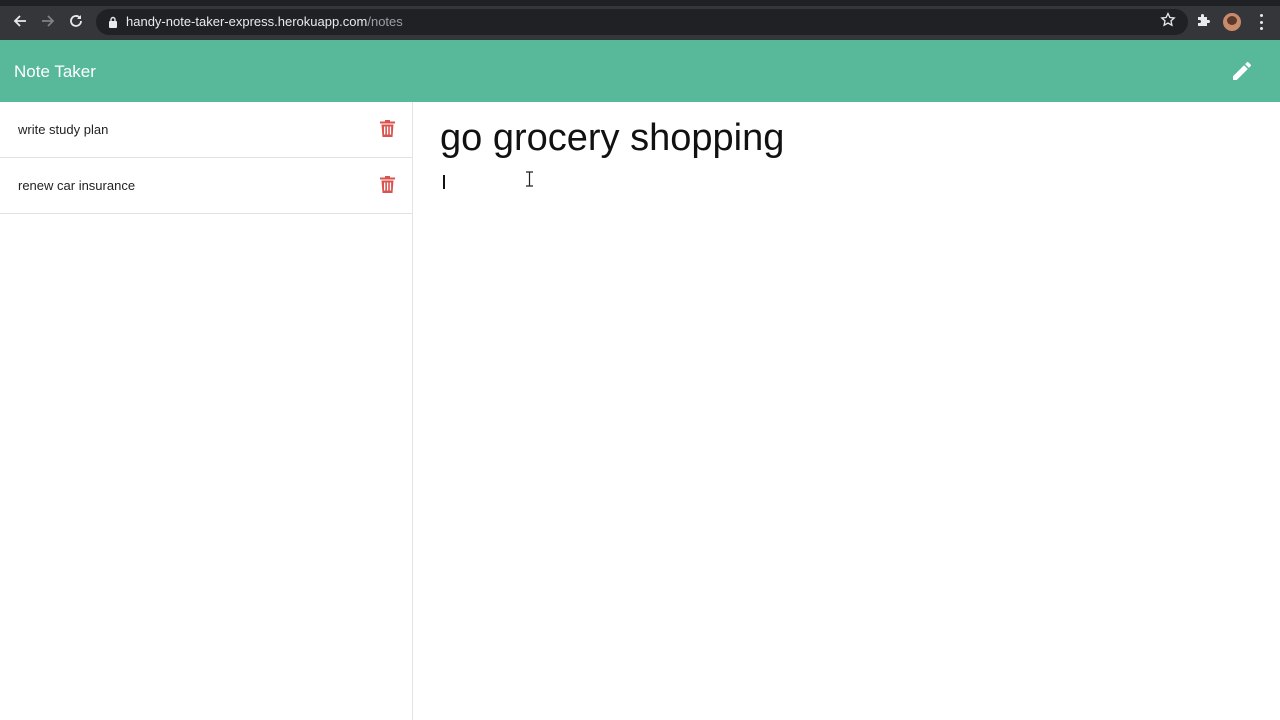  What do you see at coordinates (63, 130) in the screenshot?
I see `note-list-item-title: write study plan` at bounding box center [63, 130].